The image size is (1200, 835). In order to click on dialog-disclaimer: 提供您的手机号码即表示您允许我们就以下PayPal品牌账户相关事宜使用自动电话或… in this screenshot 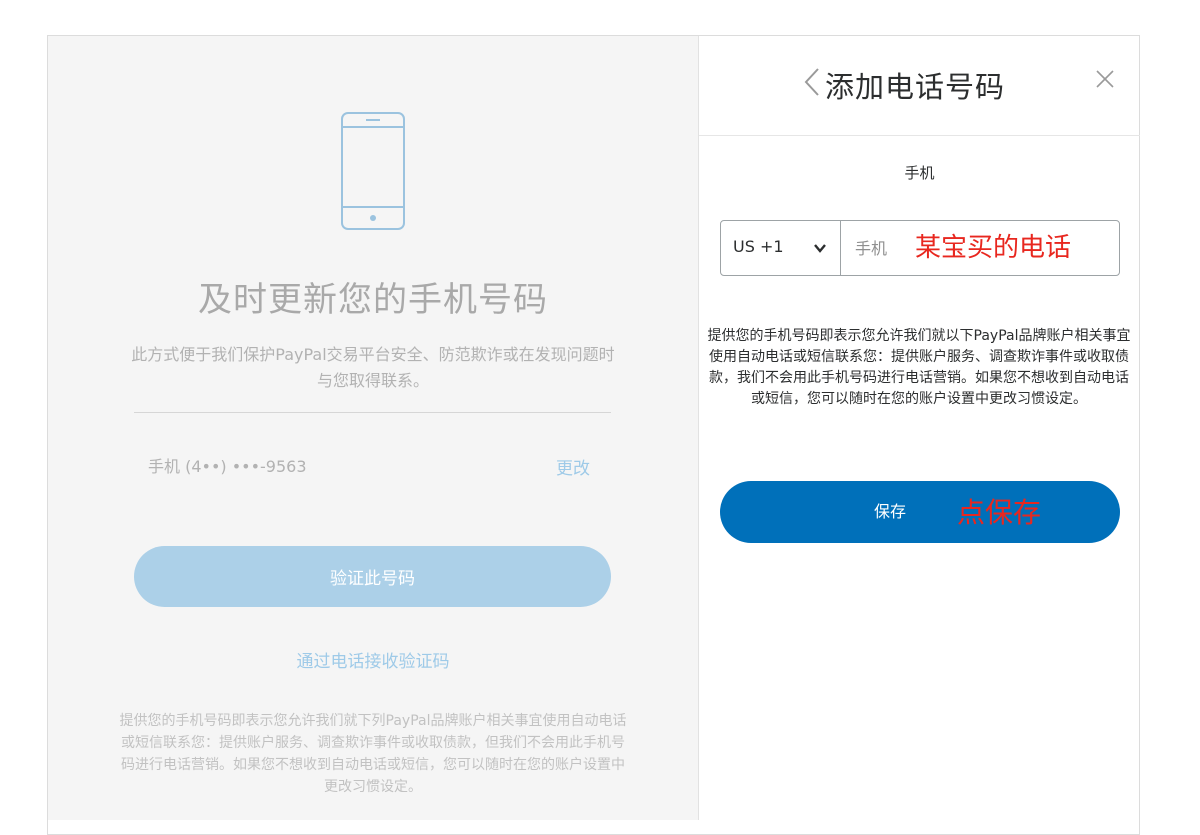, I will do `click(919, 367)`.